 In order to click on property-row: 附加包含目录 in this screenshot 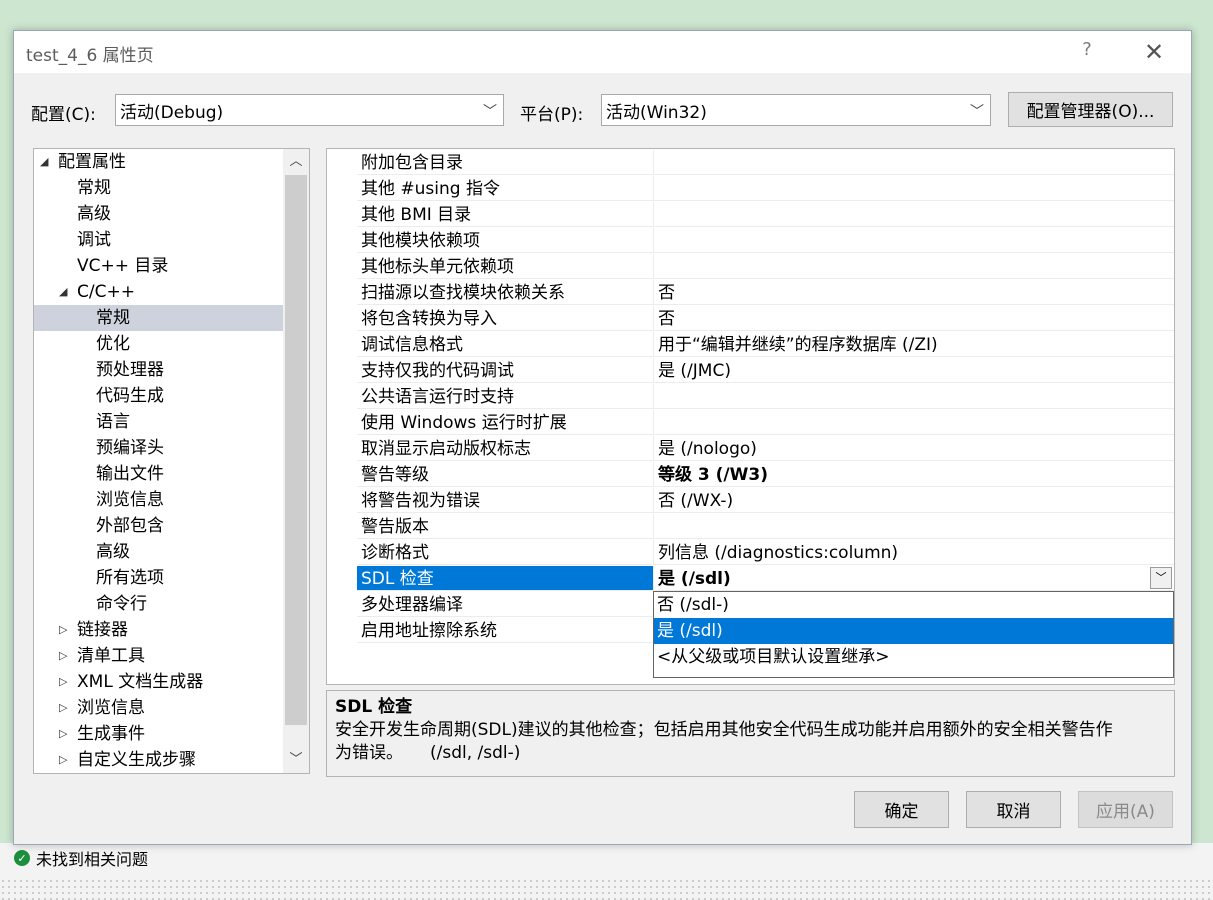, I will do `click(750, 163)`.